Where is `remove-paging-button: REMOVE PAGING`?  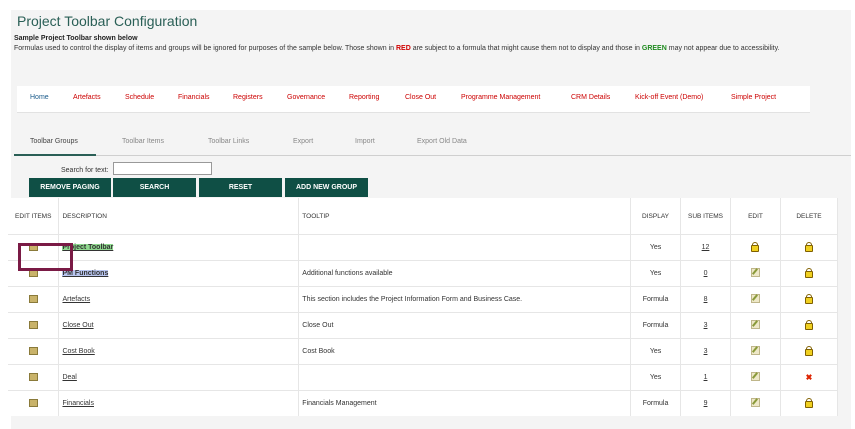 remove-paging-button: REMOVE PAGING is located at coordinates (70, 187).